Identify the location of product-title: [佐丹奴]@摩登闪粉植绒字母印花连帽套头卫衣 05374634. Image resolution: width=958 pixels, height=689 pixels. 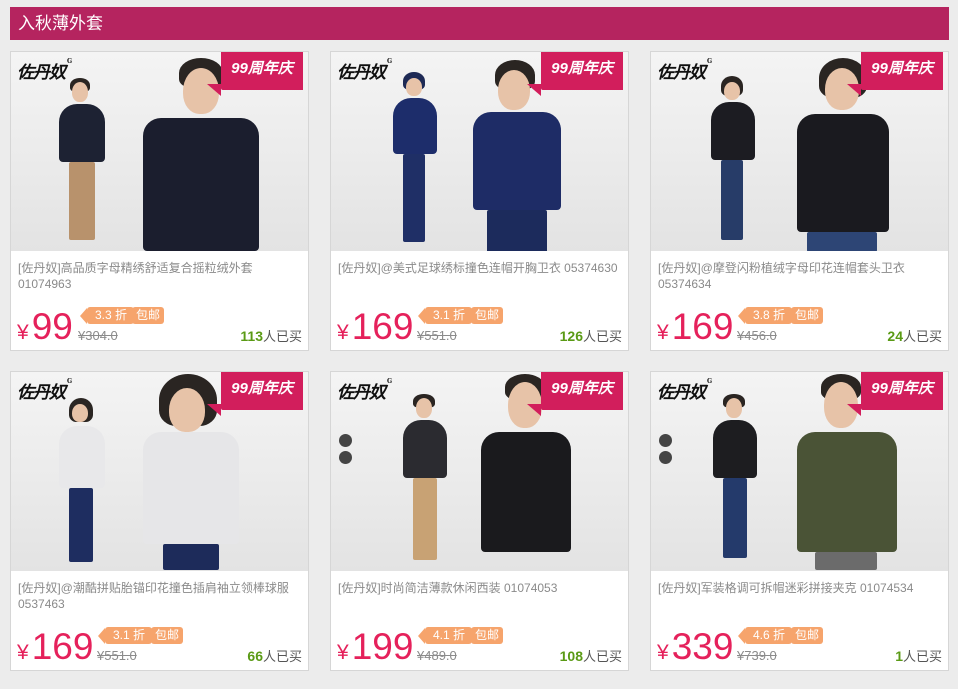
(800, 276).